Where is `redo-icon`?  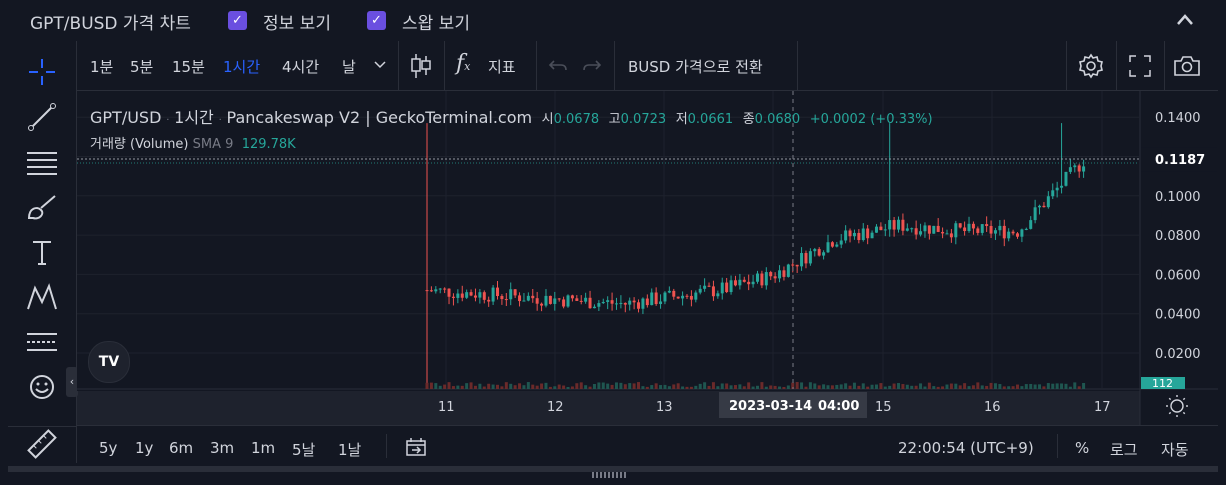 redo-icon is located at coordinates (592, 66).